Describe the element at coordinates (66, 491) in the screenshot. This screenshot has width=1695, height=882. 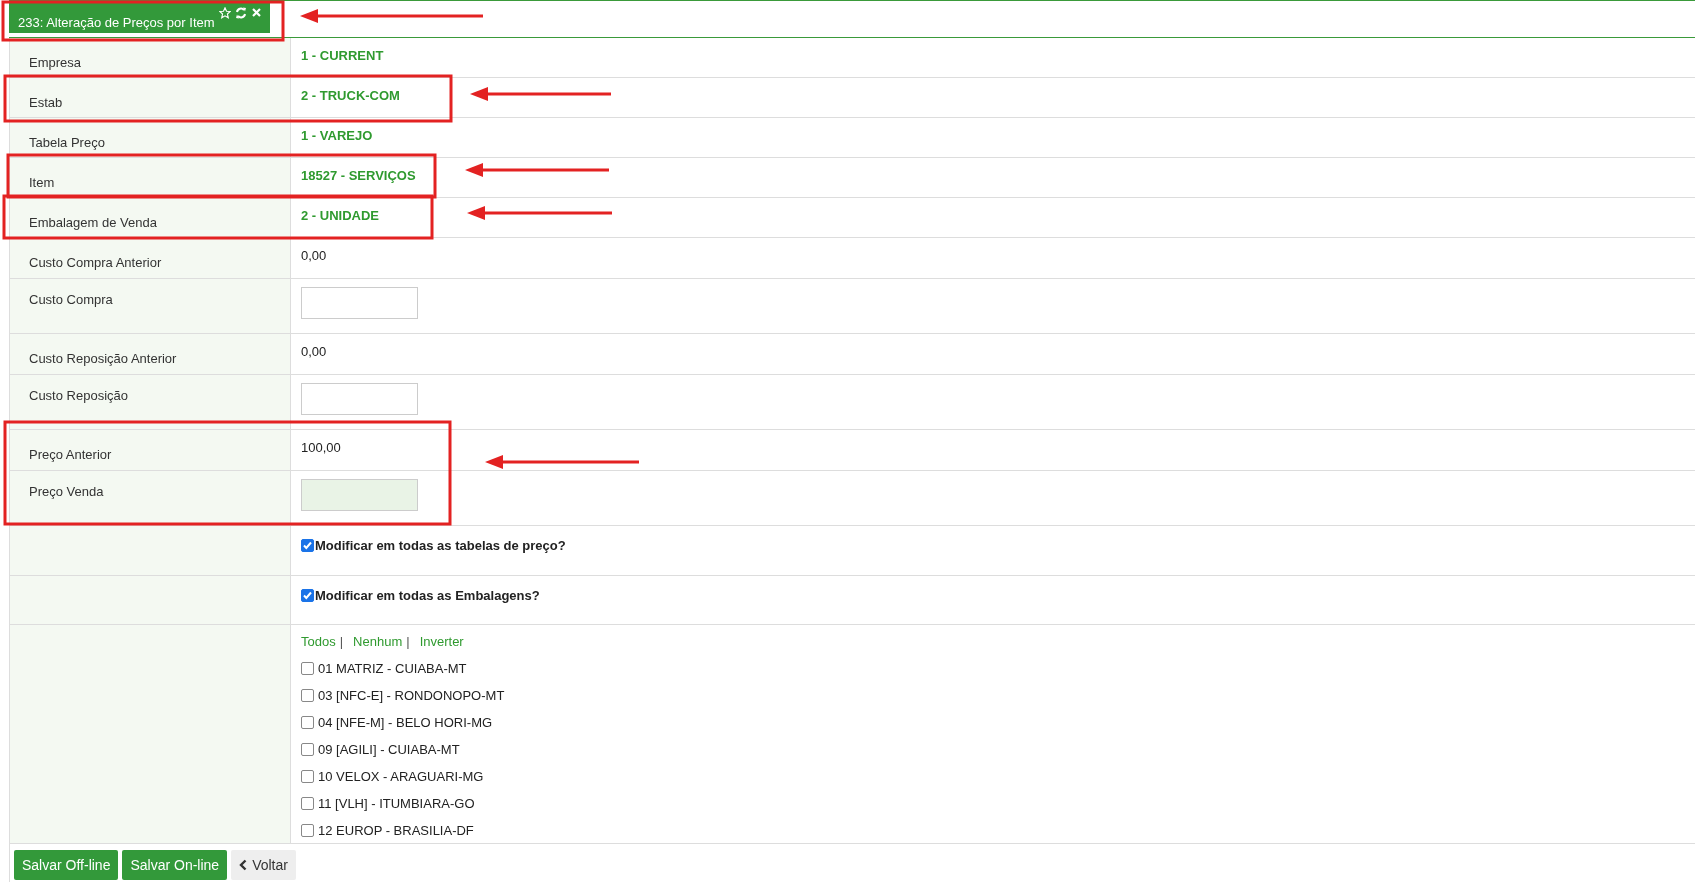
I see `field-label: Preço Venda` at that location.